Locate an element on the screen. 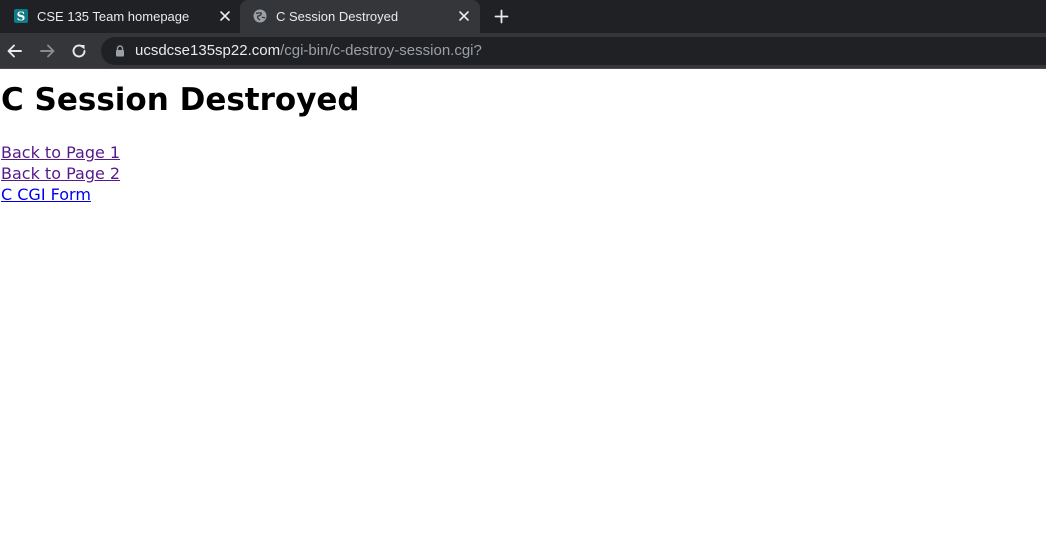 The width and height of the screenshot is (1046, 550). tab-title: C Session Destroyed is located at coordinates (337, 16).